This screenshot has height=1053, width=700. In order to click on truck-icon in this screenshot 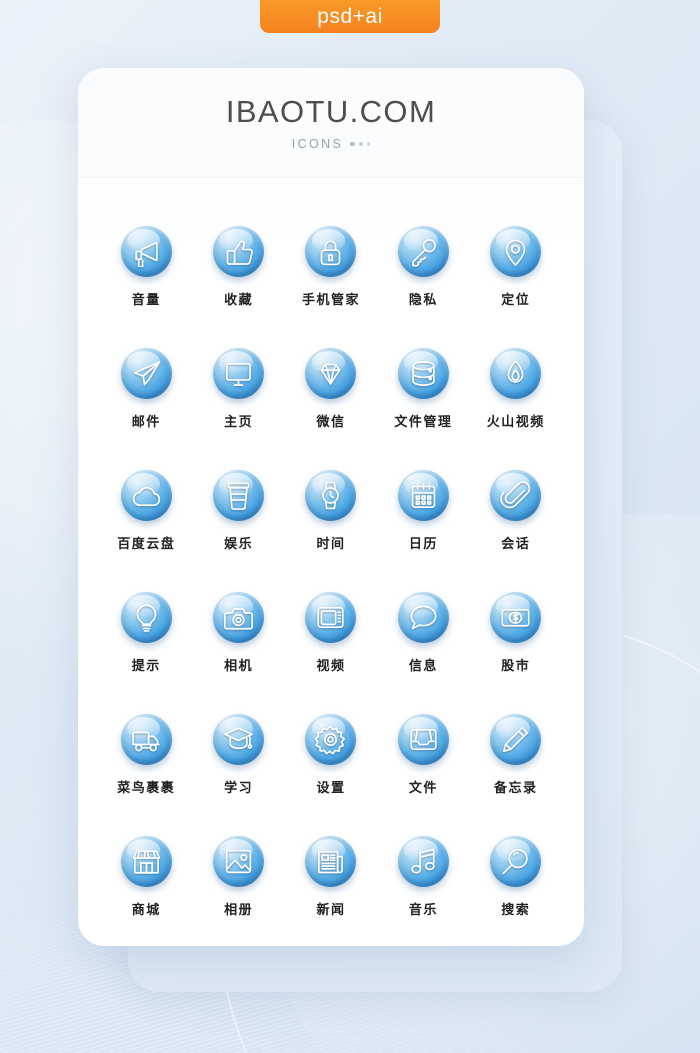, I will do `click(146, 739)`.